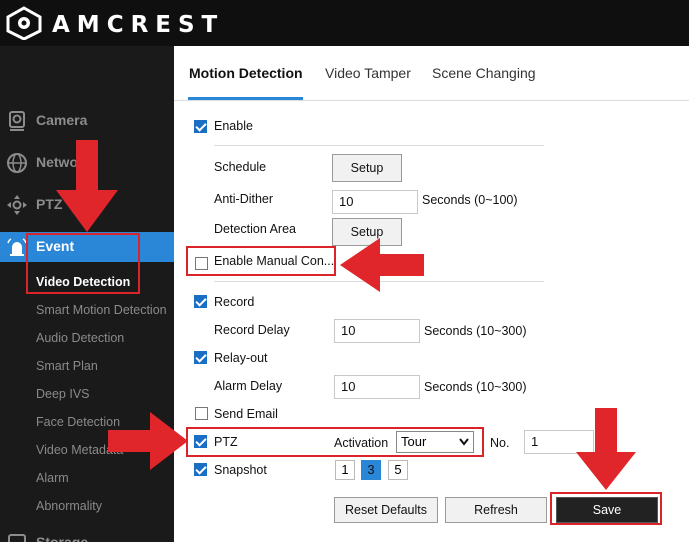 Image resolution: width=689 pixels, height=542 pixels. I want to click on highlight-event-video-detection, so click(83, 263).